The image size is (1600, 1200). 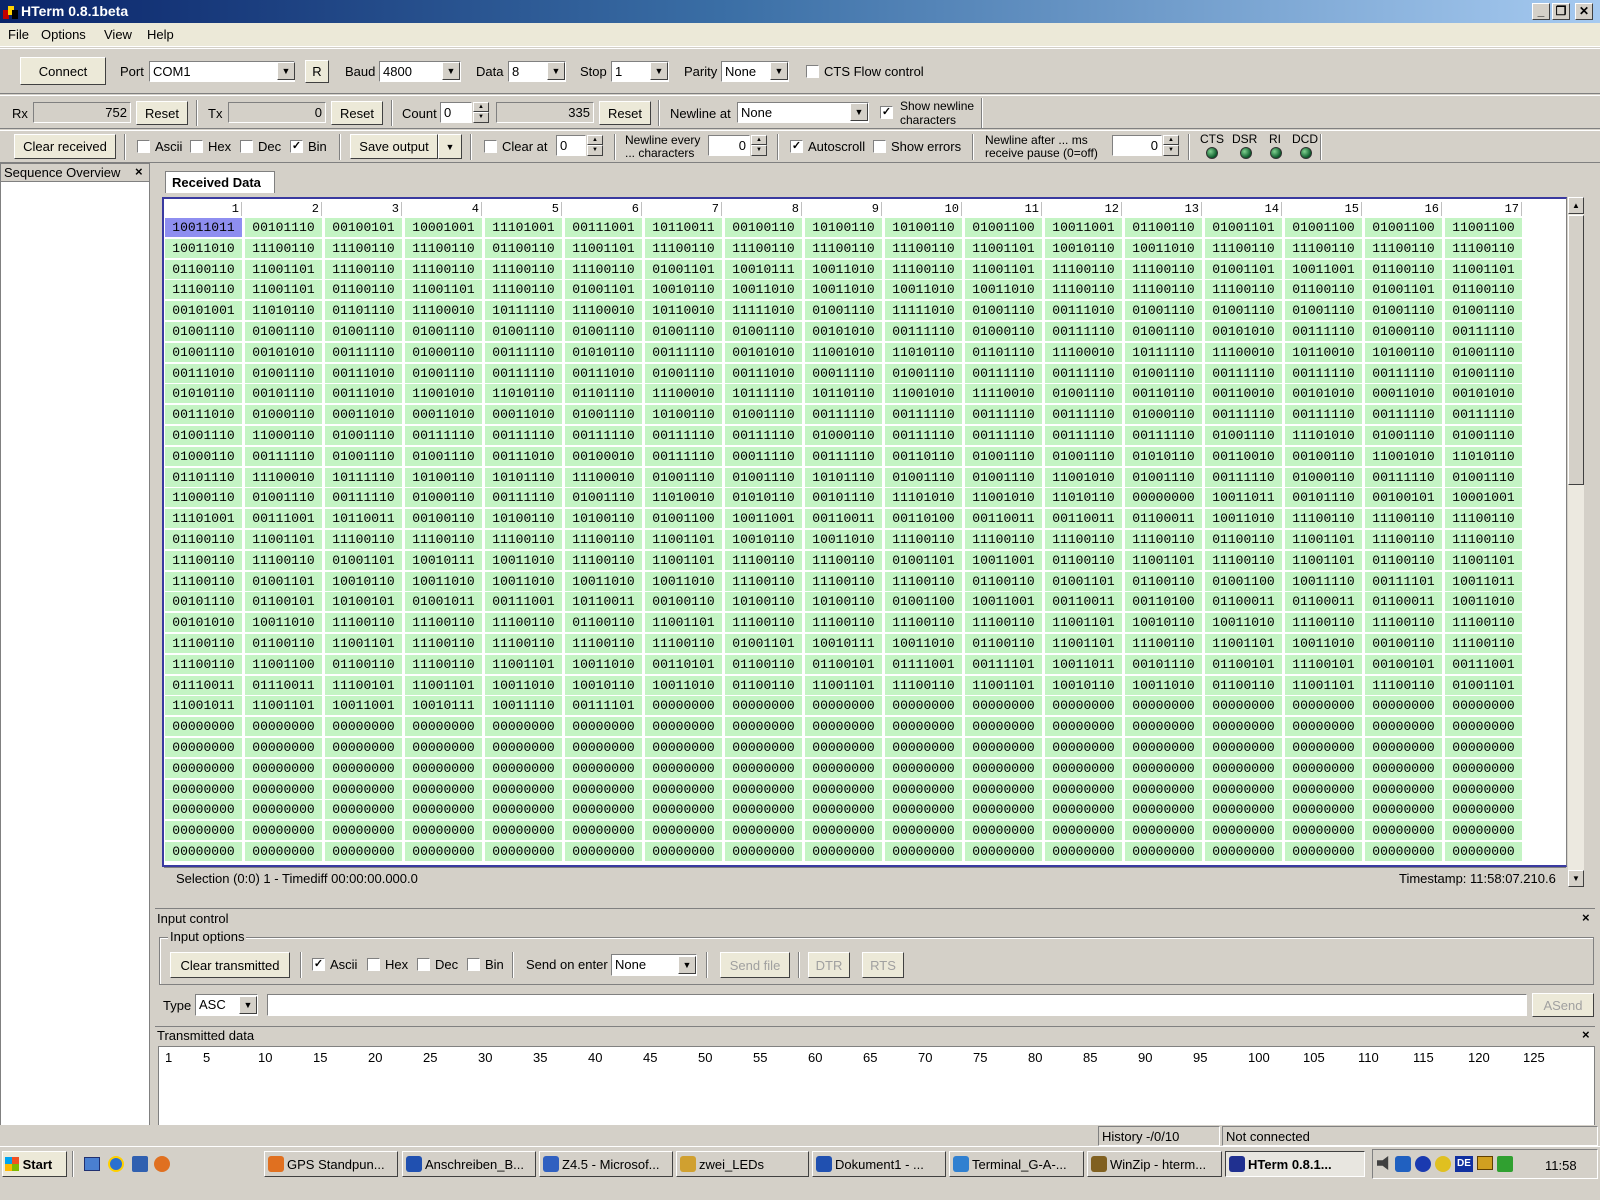 I want to click on data-cell: 10100101, so click(x=363, y=602).